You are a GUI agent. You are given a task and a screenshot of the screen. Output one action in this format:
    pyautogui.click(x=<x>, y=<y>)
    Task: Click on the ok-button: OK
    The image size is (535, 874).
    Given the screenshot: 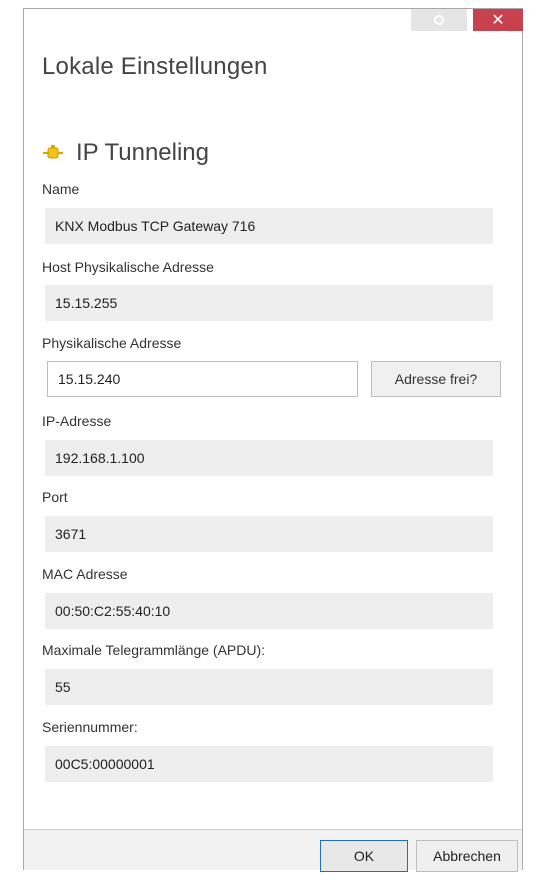 What is the action you would take?
    pyautogui.click(x=364, y=856)
    